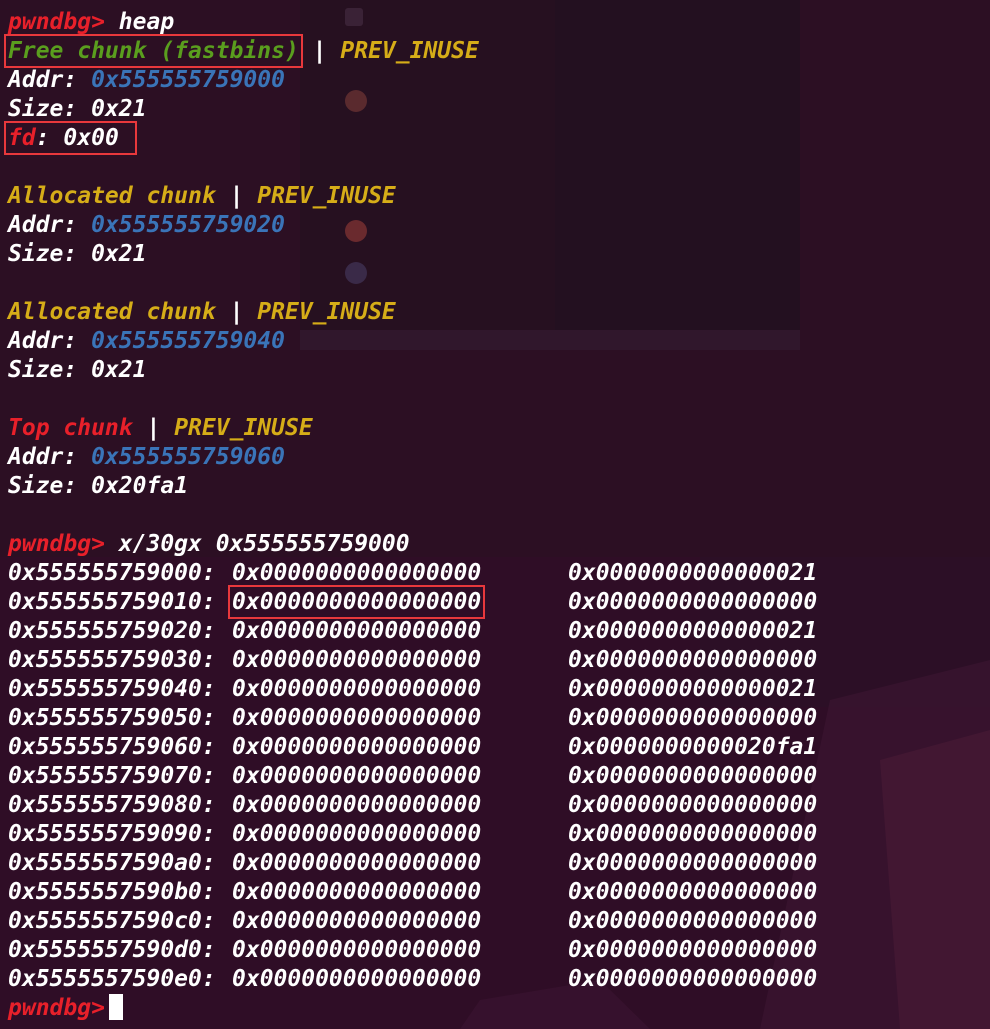  Describe the element at coordinates (112, 660) in the screenshot. I see `dump-address: 0x555555759030:` at that location.